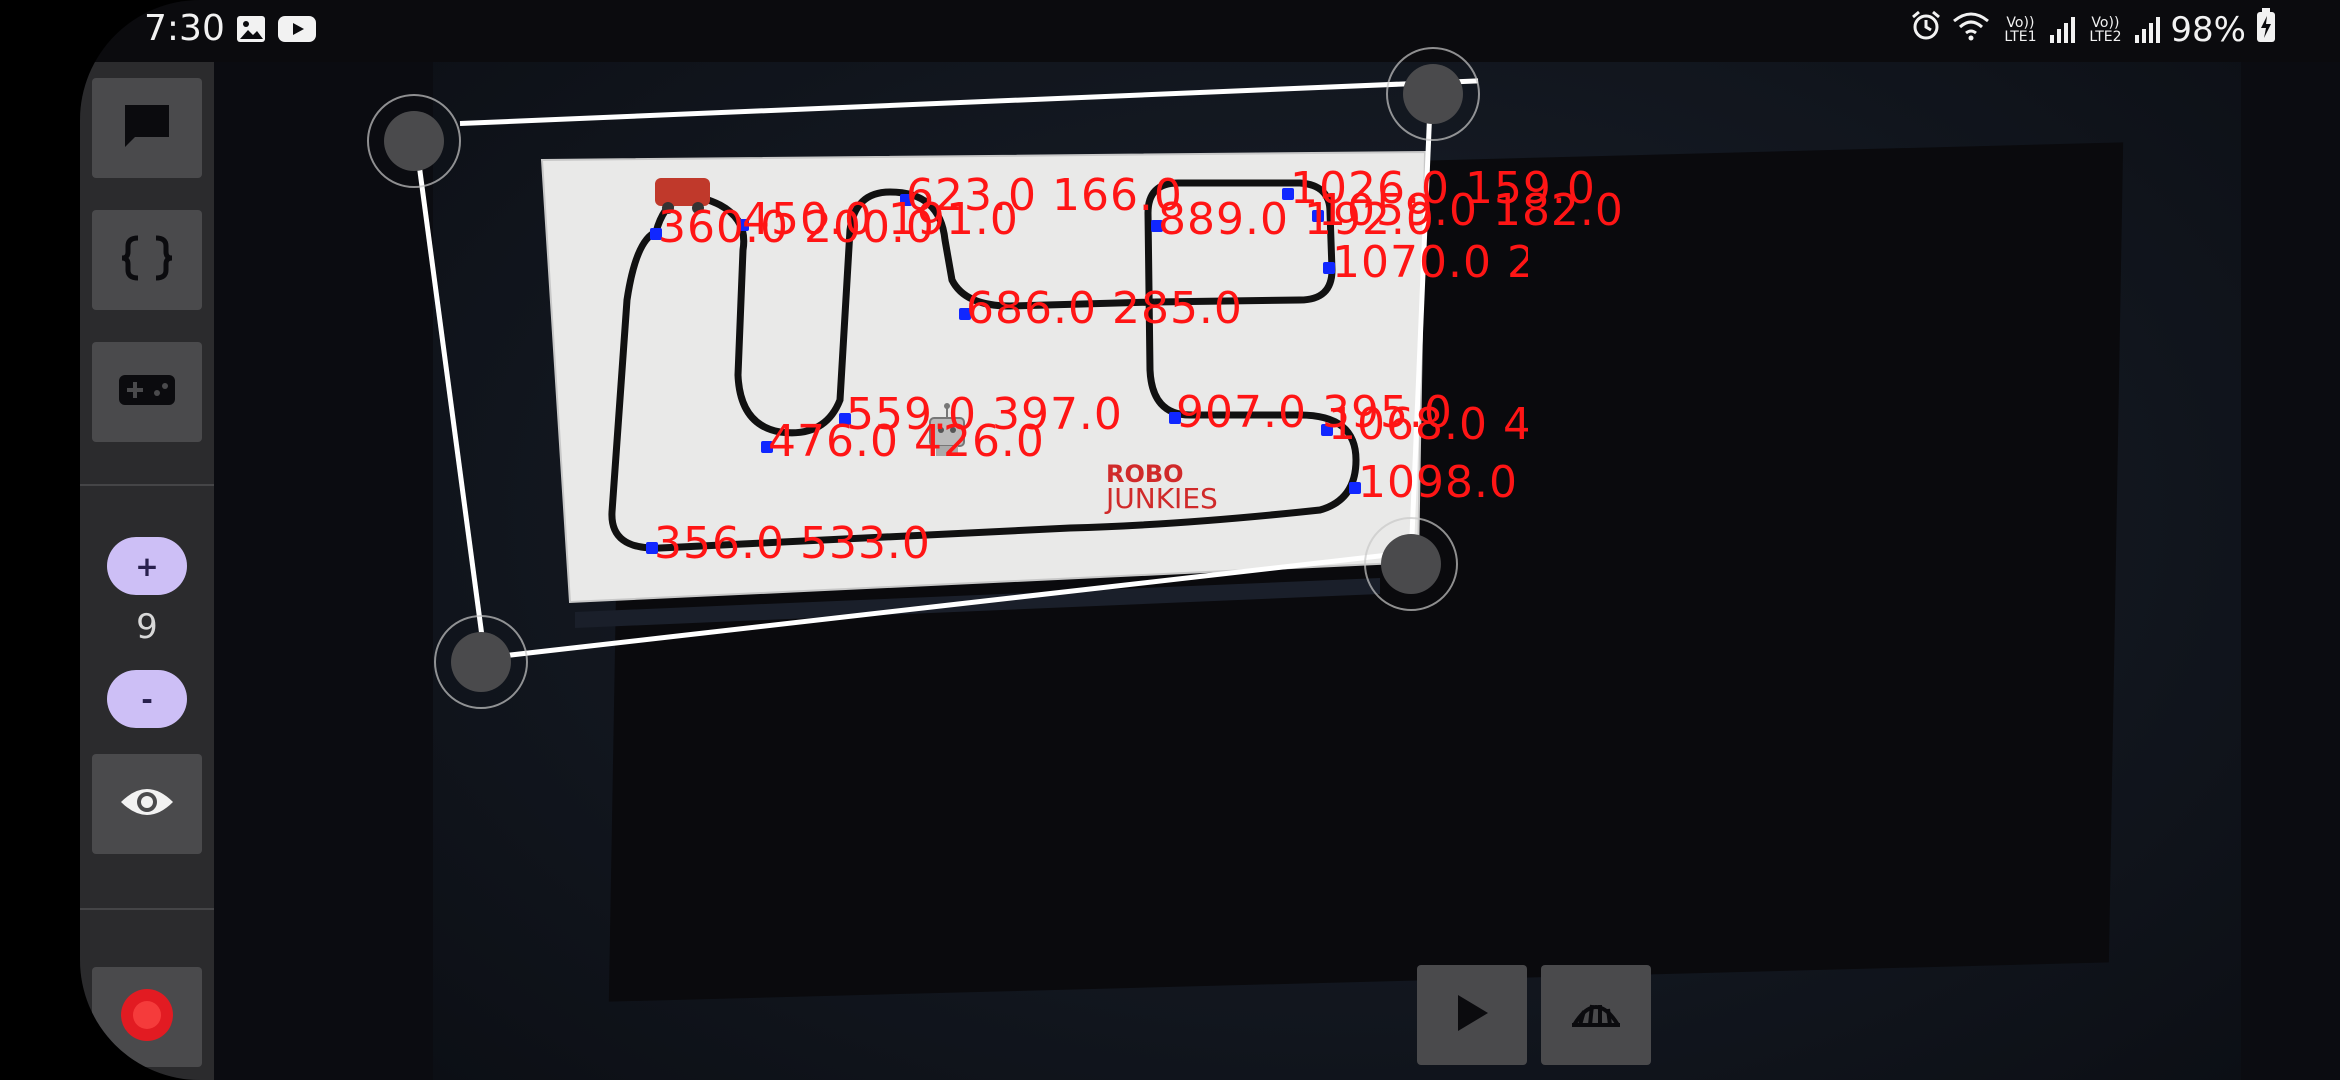 The width and height of the screenshot is (2340, 1080). What do you see at coordinates (1411, 564) in the screenshot?
I see `crop-handle-bottom-right` at bounding box center [1411, 564].